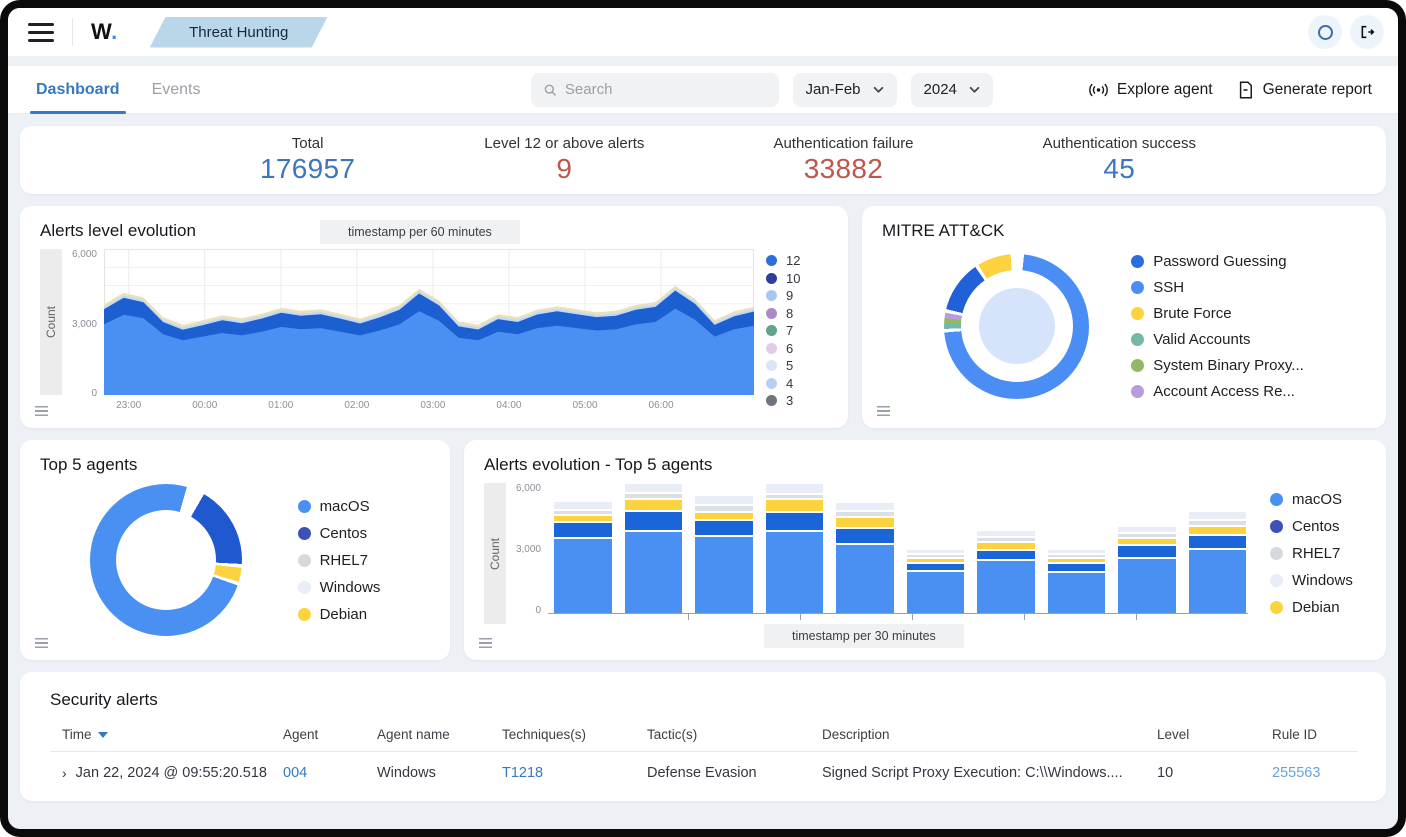 The width and height of the screenshot is (1406, 837). Describe the element at coordinates (343, 533) in the screenshot. I see `legend-label: Centos` at that location.